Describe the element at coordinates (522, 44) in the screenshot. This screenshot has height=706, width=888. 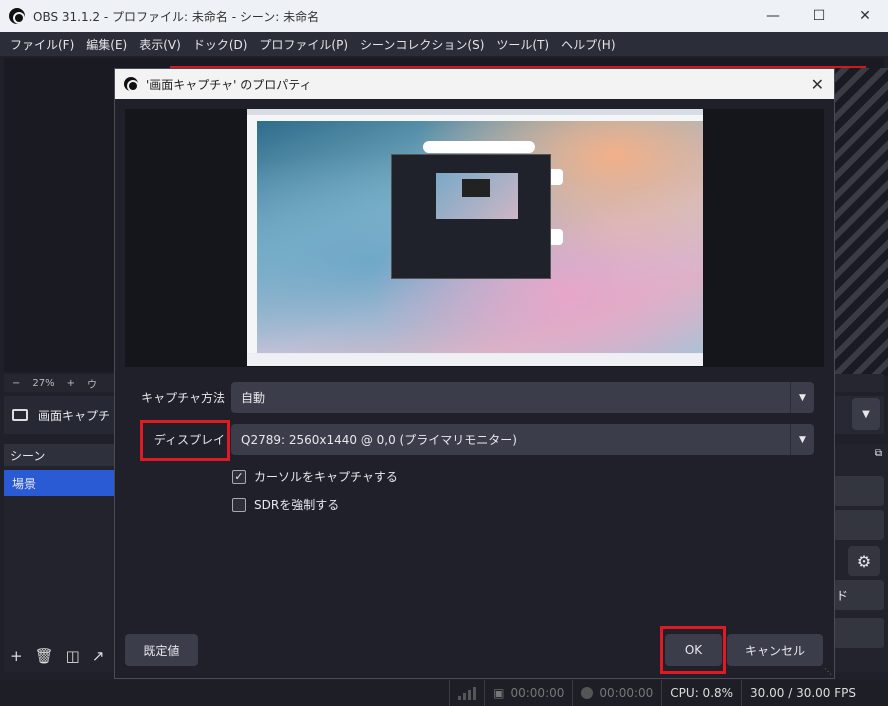
I see `menu-tools: ツール(T)` at that location.